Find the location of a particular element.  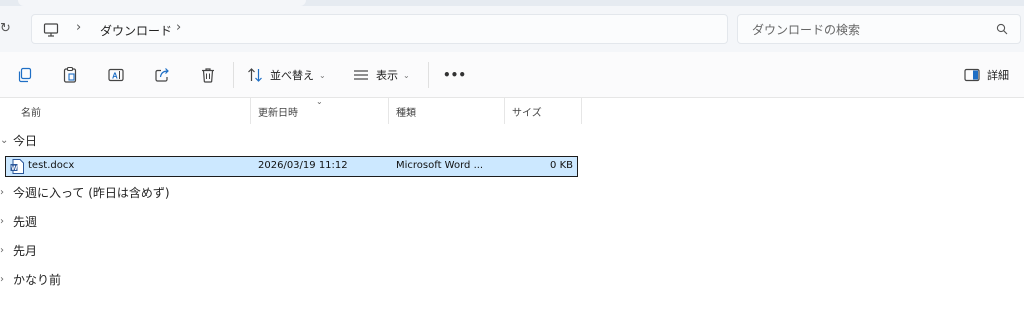

command-bar: A 並べ替え ⌄ 表示 ⌄ ••• 詳細 is located at coordinates (512, 75).